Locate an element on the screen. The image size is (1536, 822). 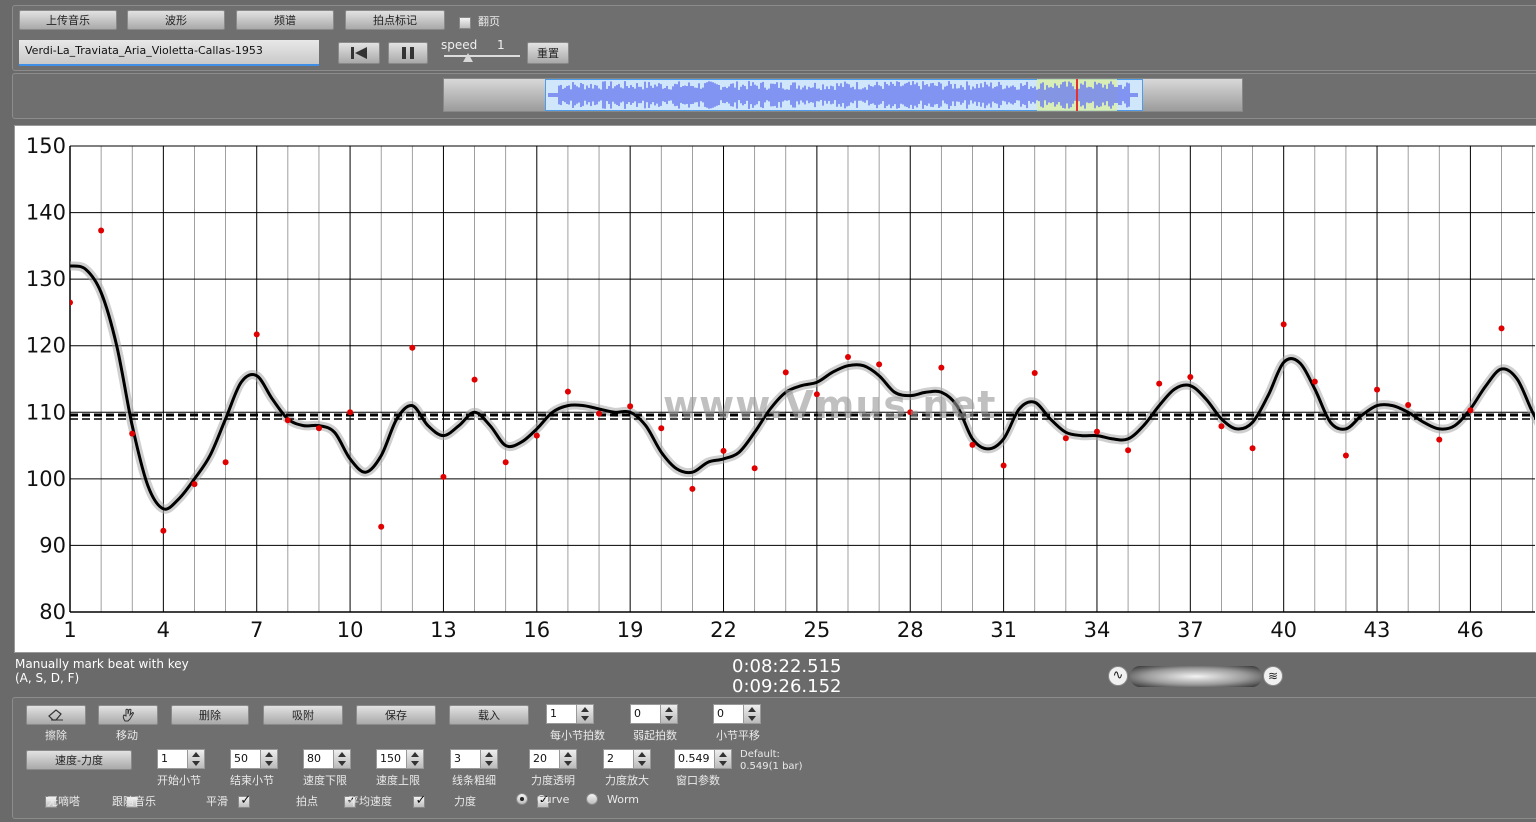
snap-button: 吸附 is located at coordinates (303, 715).